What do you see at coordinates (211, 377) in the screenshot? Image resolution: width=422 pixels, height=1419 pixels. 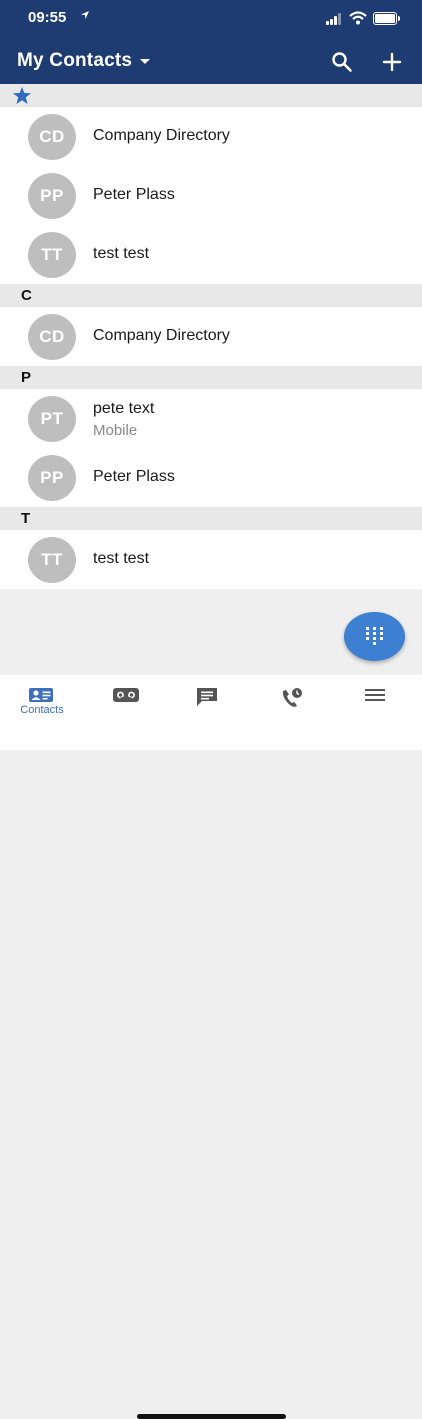 I see `section-header-p: P` at bounding box center [211, 377].